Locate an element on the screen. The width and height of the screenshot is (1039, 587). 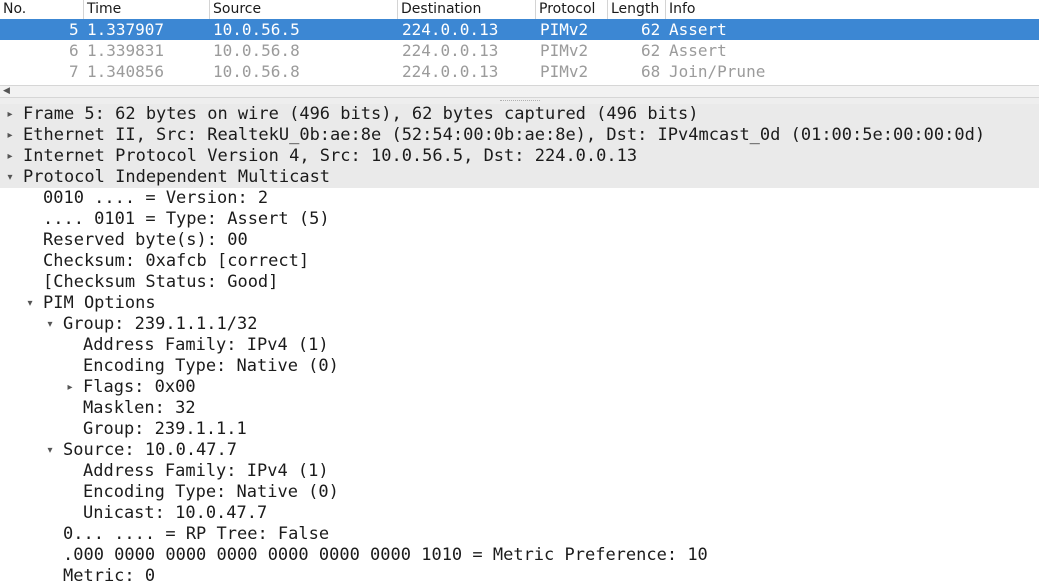
column-header-length: Length is located at coordinates (637, 9).